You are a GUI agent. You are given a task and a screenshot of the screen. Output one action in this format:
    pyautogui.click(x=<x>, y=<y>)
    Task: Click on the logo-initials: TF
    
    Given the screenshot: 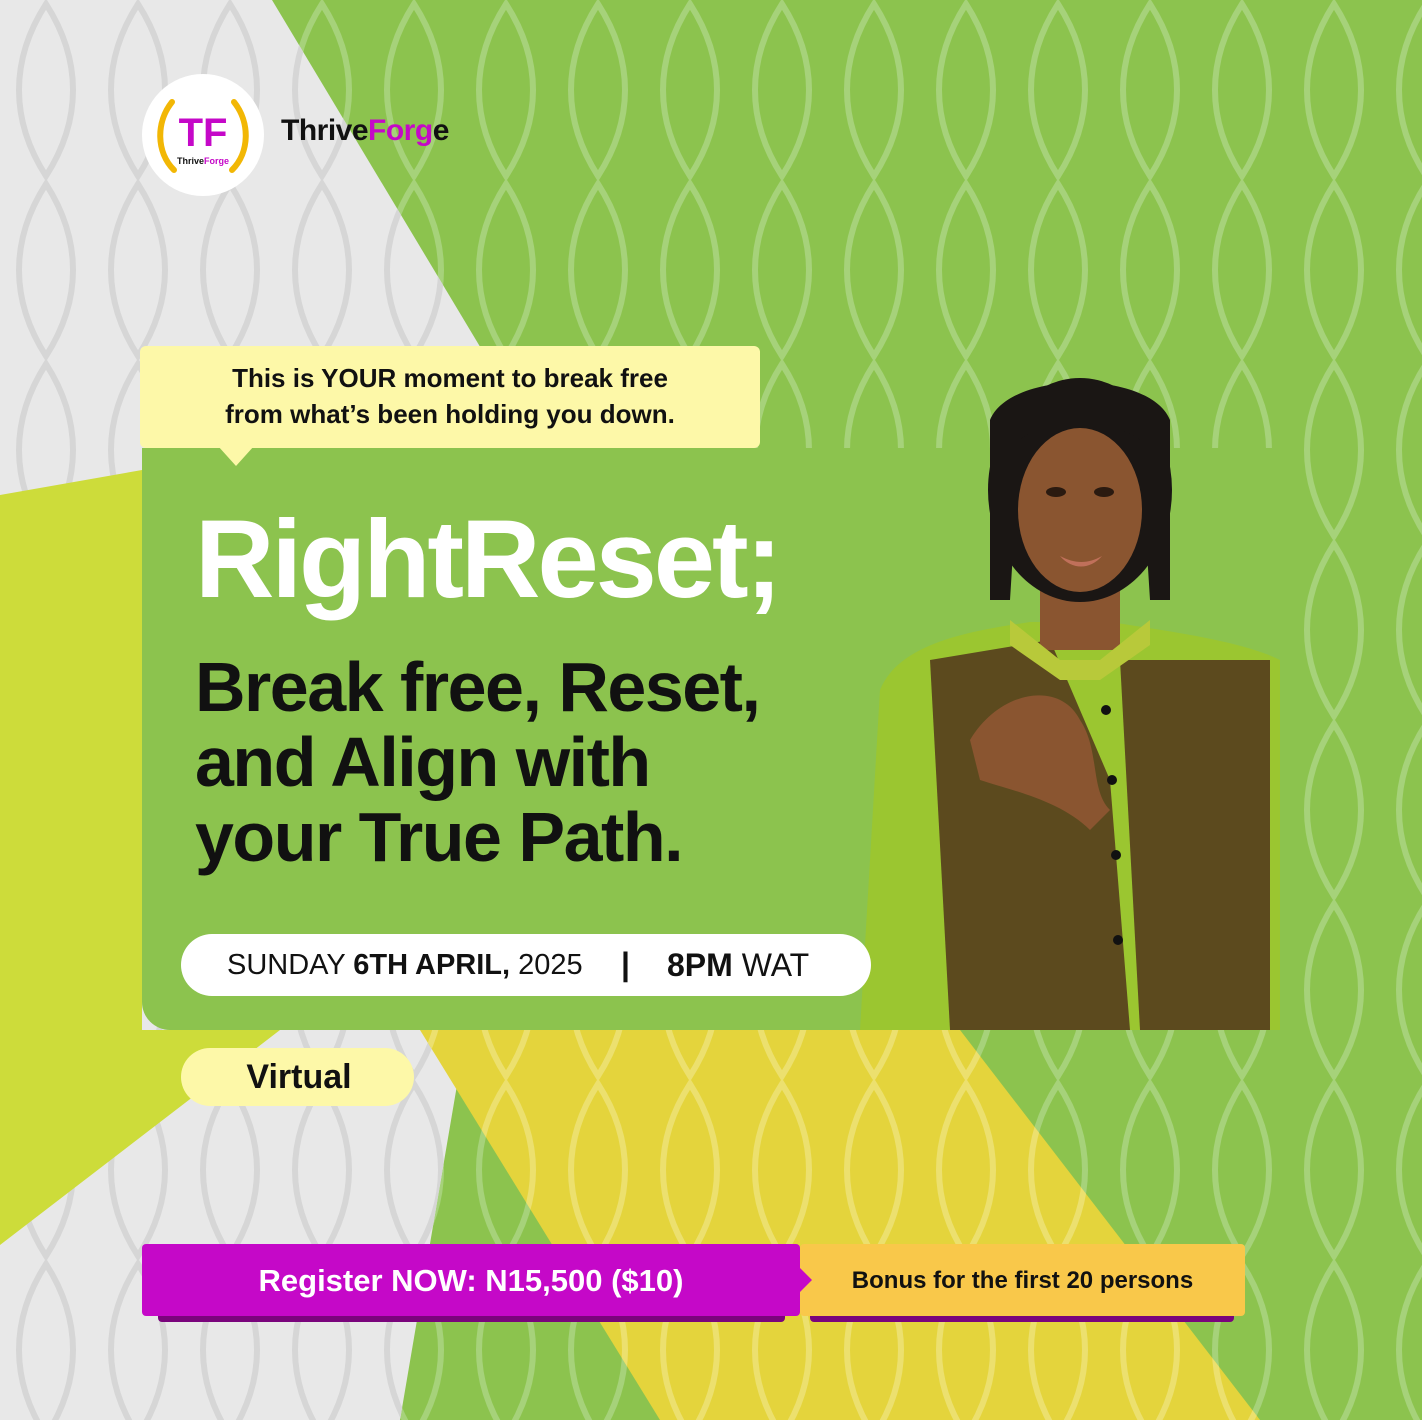 What is the action you would take?
    pyautogui.click(x=203, y=133)
    